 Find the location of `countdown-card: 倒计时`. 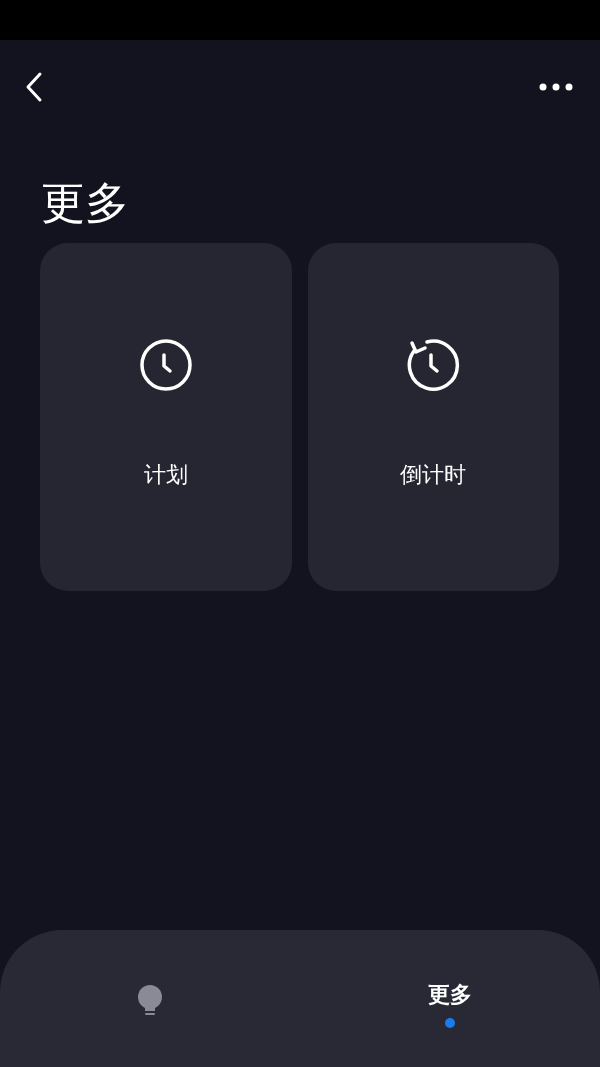

countdown-card: 倒计时 is located at coordinates (433, 417).